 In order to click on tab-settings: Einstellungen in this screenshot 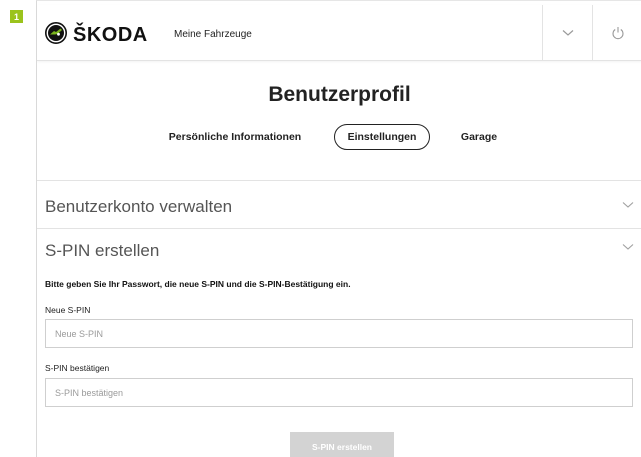, I will do `click(382, 137)`.